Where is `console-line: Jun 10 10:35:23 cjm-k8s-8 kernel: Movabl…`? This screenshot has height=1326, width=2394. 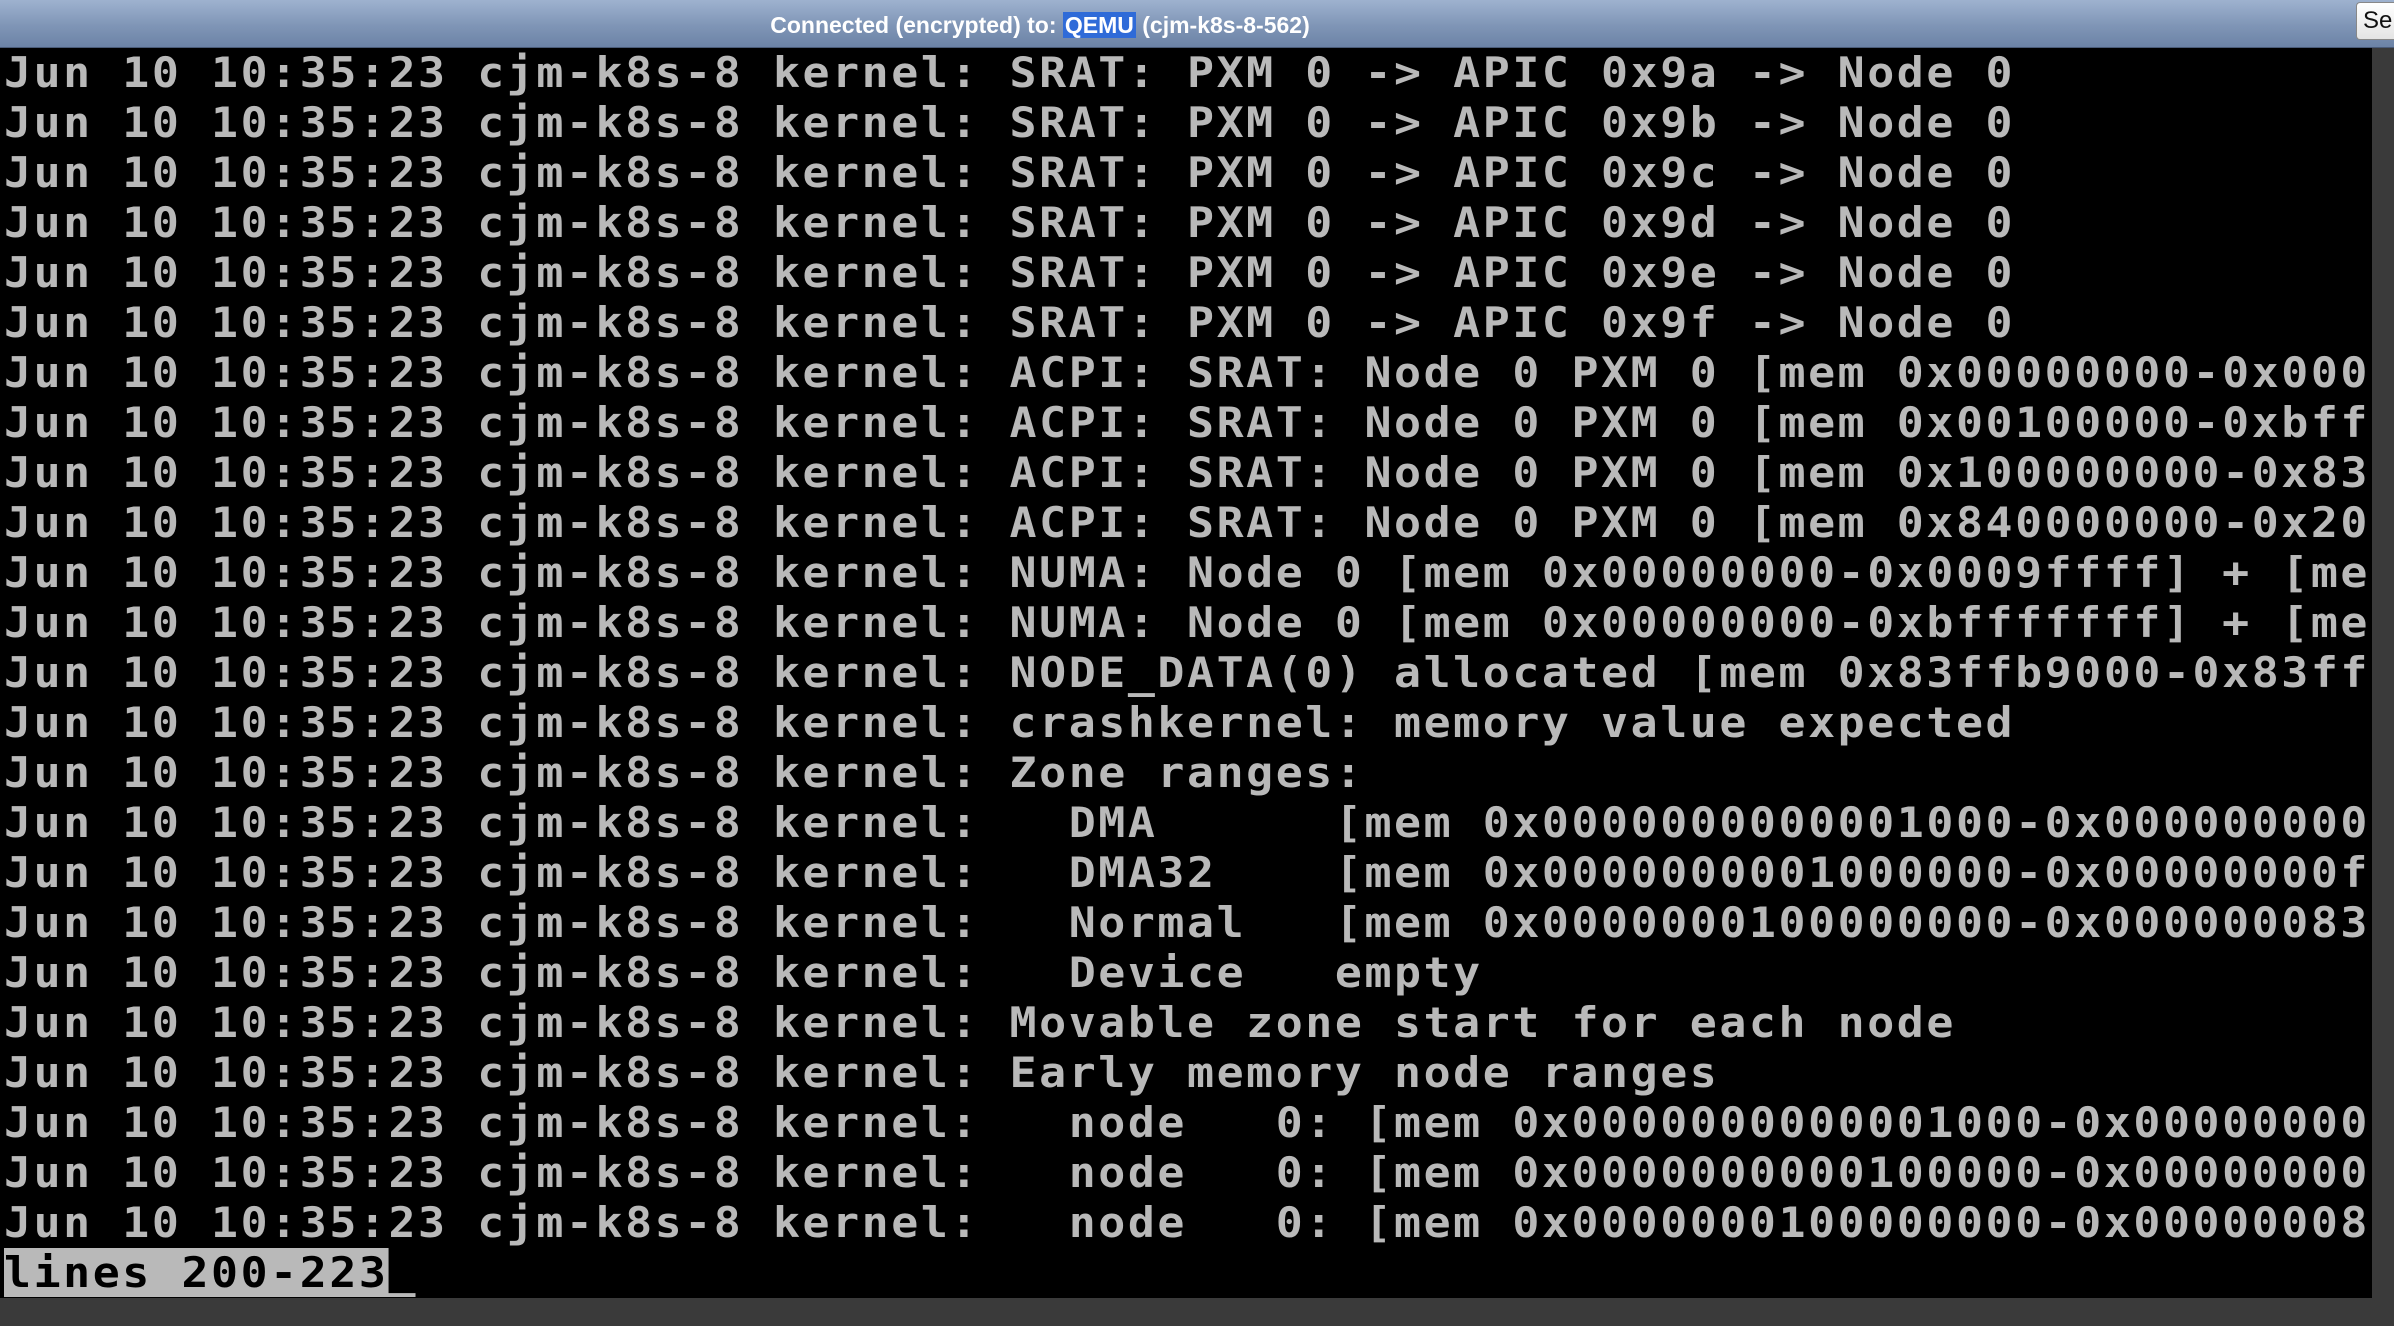 console-line: Jun 10 10:35:23 cjm-k8s-8 kernel: Movabl… is located at coordinates (980, 1022).